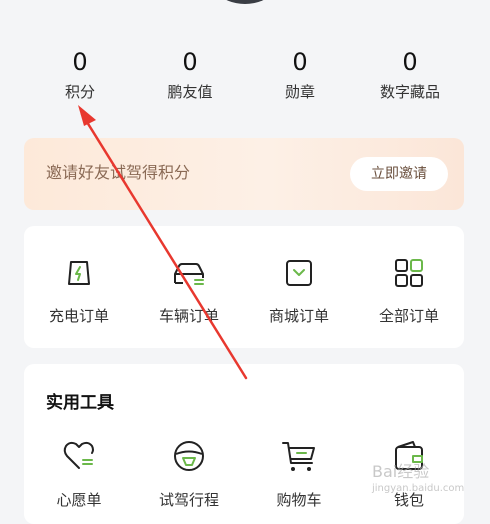 Image resolution: width=490 pixels, height=524 pixels. Describe the element at coordinates (298, 316) in the screenshot. I see `mall-order-label: 商城订单` at that location.